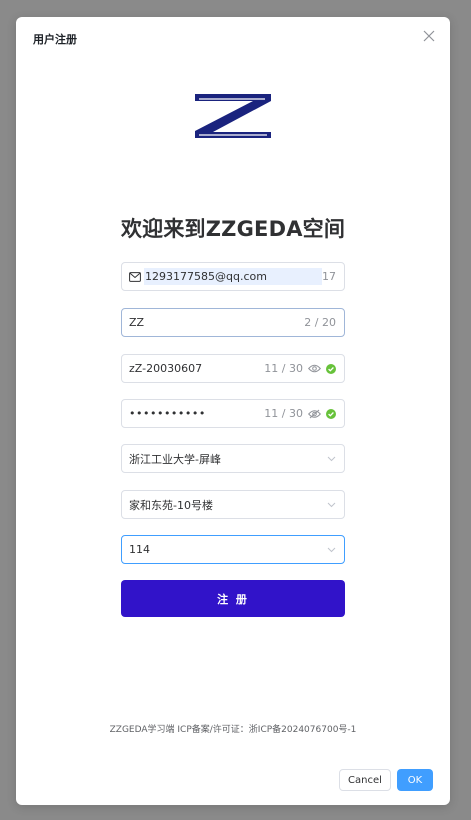 The height and width of the screenshot is (820, 471). Describe the element at coordinates (233, 549) in the screenshot. I see `room-select: 114` at that location.